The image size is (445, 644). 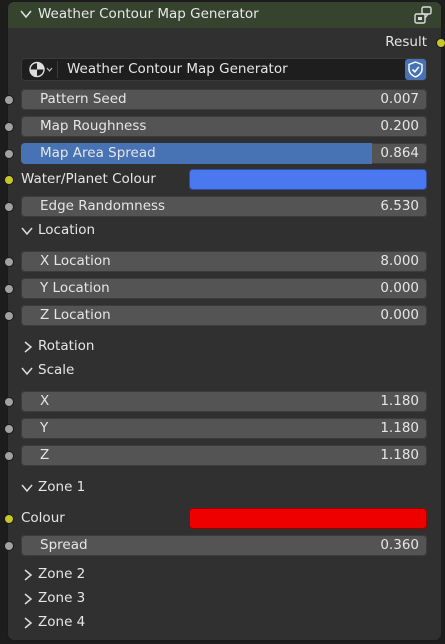 I want to click on panel-zone3-label: Zone 3, so click(x=62, y=598).